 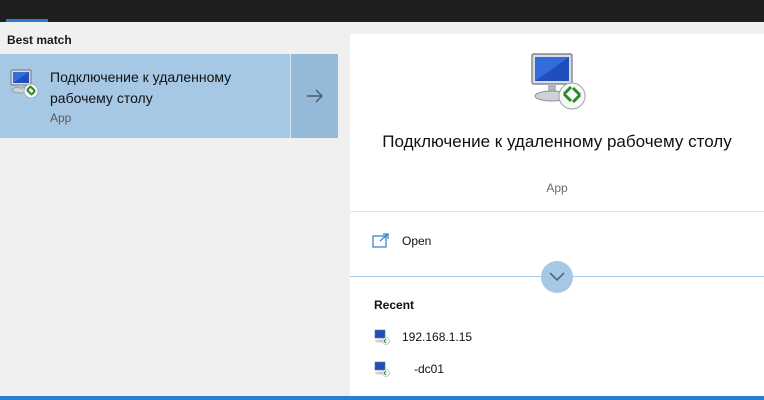 What do you see at coordinates (382, 398) in the screenshot?
I see `bottom-accent-line` at bounding box center [382, 398].